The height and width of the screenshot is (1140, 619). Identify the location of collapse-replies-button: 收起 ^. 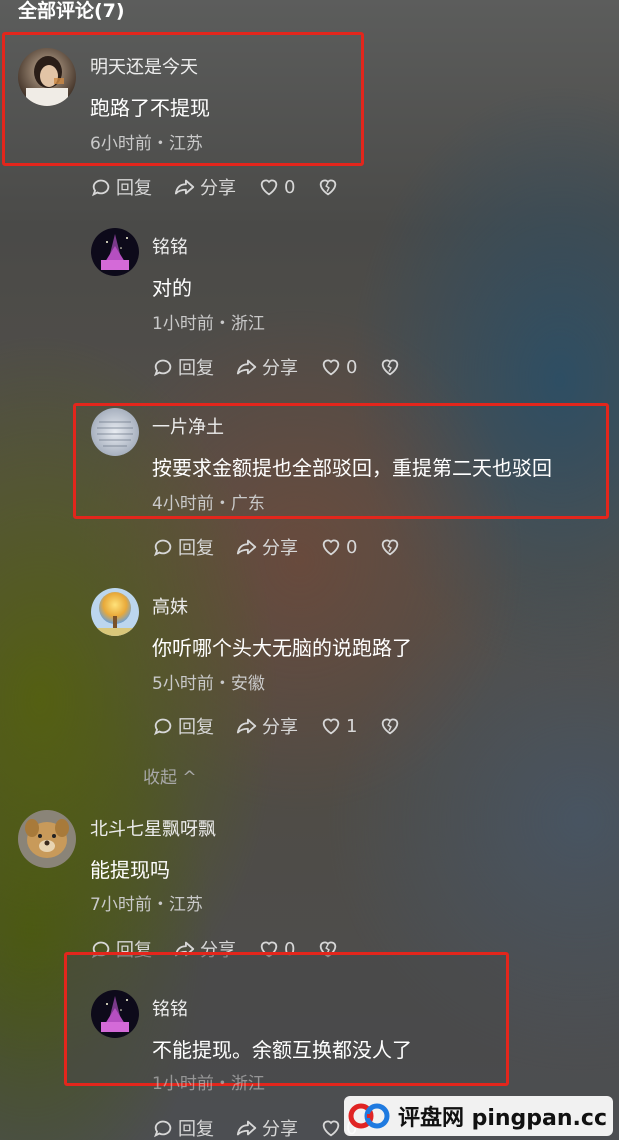
(170, 775).